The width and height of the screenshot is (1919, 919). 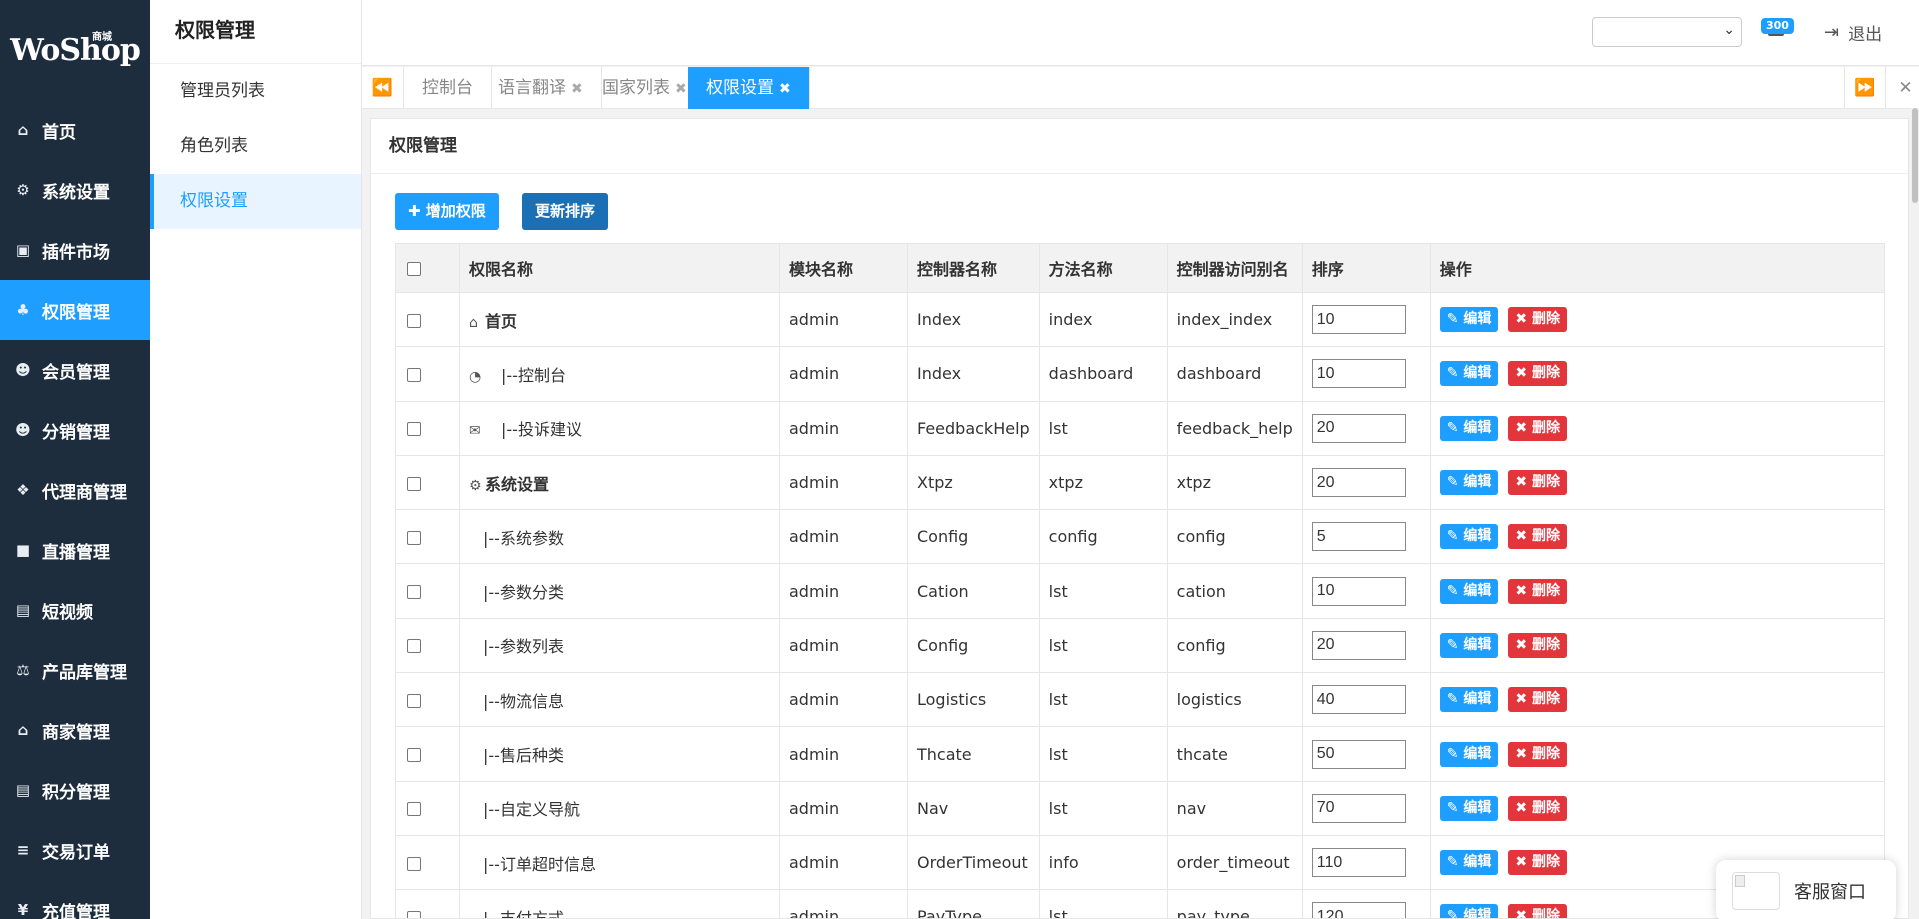 What do you see at coordinates (1140, 903) in the screenshot?
I see `table-row: |--支付方式 adminPayTypelstpay_type ✎ 编辑 ✖ 删除` at bounding box center [1140, 903].